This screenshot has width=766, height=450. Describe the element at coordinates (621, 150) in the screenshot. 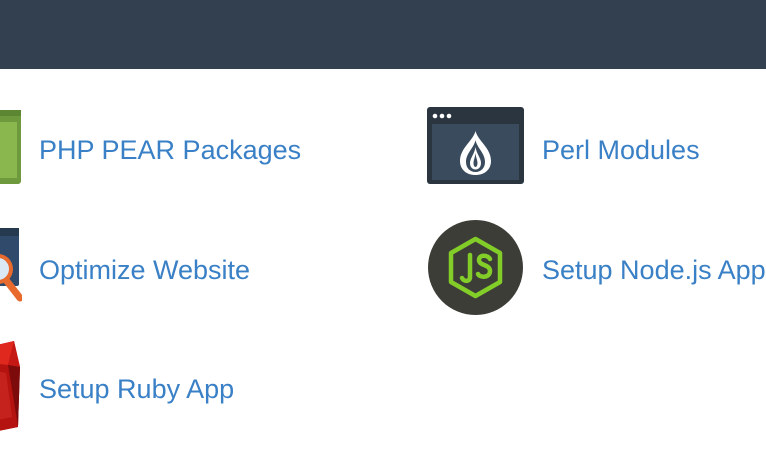

I see `tool-label: Perl Modules` at that location.